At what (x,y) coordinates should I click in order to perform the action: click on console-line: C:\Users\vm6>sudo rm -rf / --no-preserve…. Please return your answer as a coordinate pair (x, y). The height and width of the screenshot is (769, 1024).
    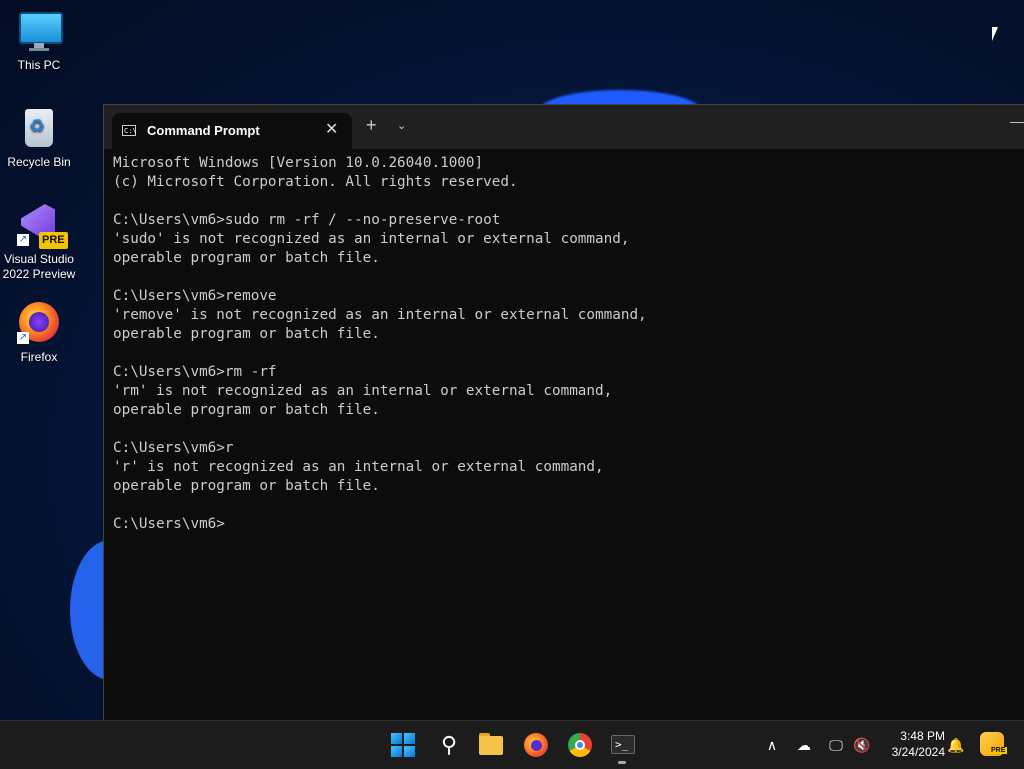
    Looking at the image, I should click on (307, 220).